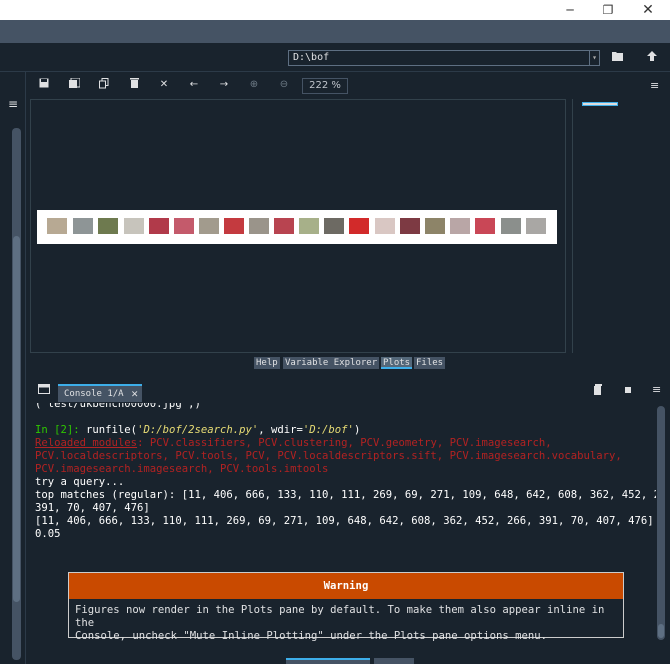 The image size is (670, 664). Describe the element at coordinates (594, 58) in the screenshot. I see `chevron-down-icon: ▾` at that location.